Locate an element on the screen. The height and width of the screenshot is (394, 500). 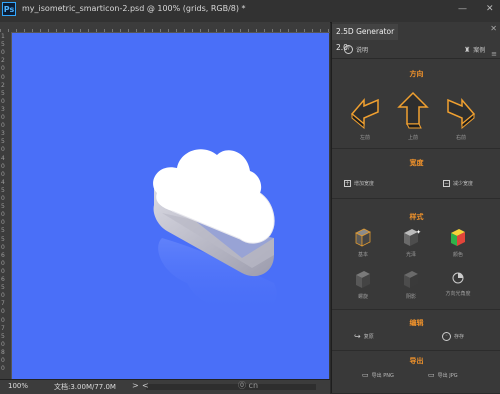
restore-button: ↪ 复原 is located at coordinates (364, 336).